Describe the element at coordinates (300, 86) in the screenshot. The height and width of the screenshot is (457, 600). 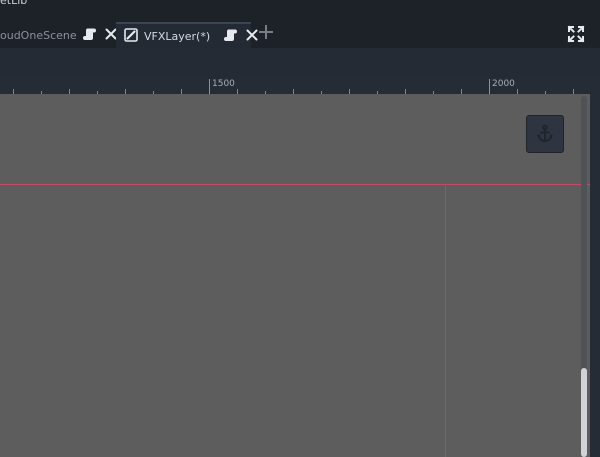
I see `horizontal-ruler: 1500 2000` at that location.